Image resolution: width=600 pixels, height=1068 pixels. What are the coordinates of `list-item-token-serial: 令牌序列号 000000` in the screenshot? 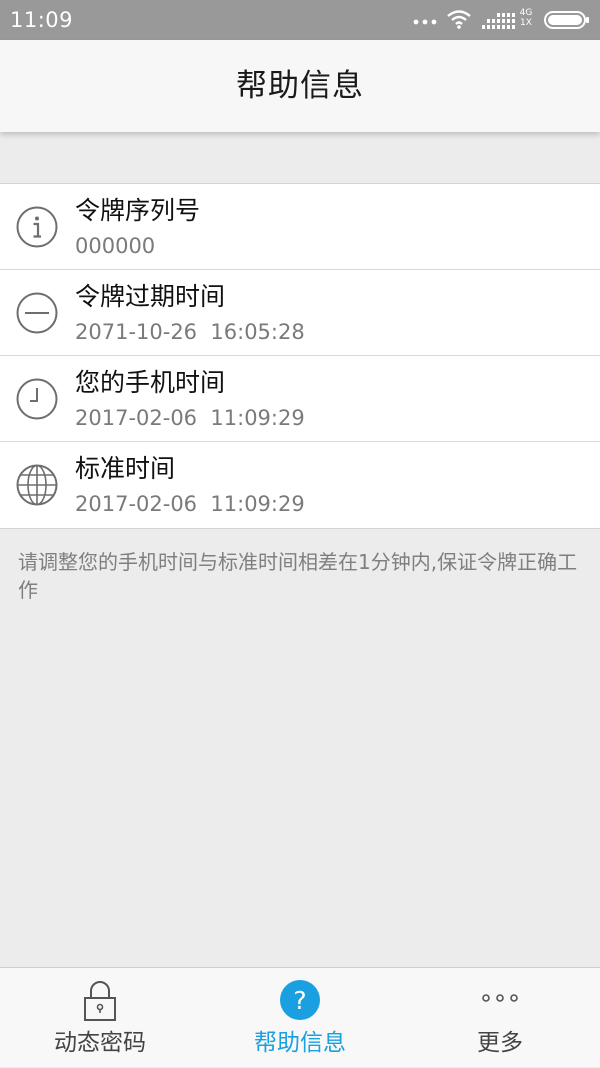 It's located at (300, 227).